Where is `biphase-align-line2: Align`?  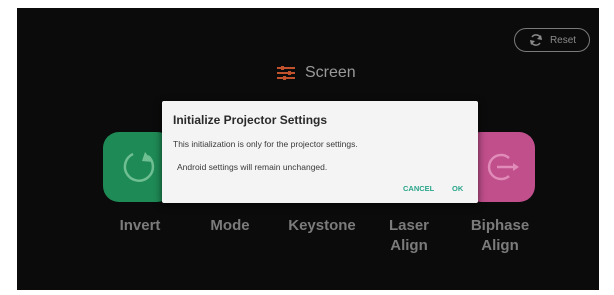 biphase-align-line2: Align is located at coordinates (500, 245).